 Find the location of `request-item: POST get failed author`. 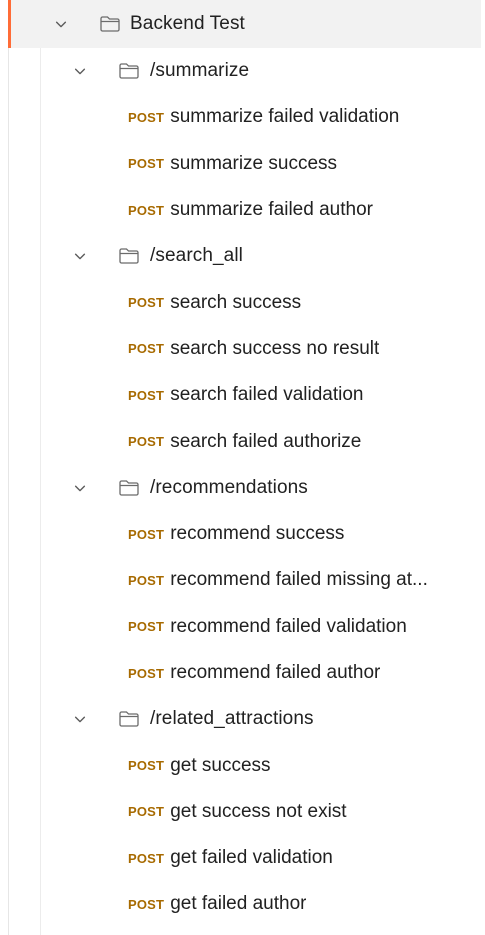

request-item: POST get failed author is located at coordinates (242, 904).